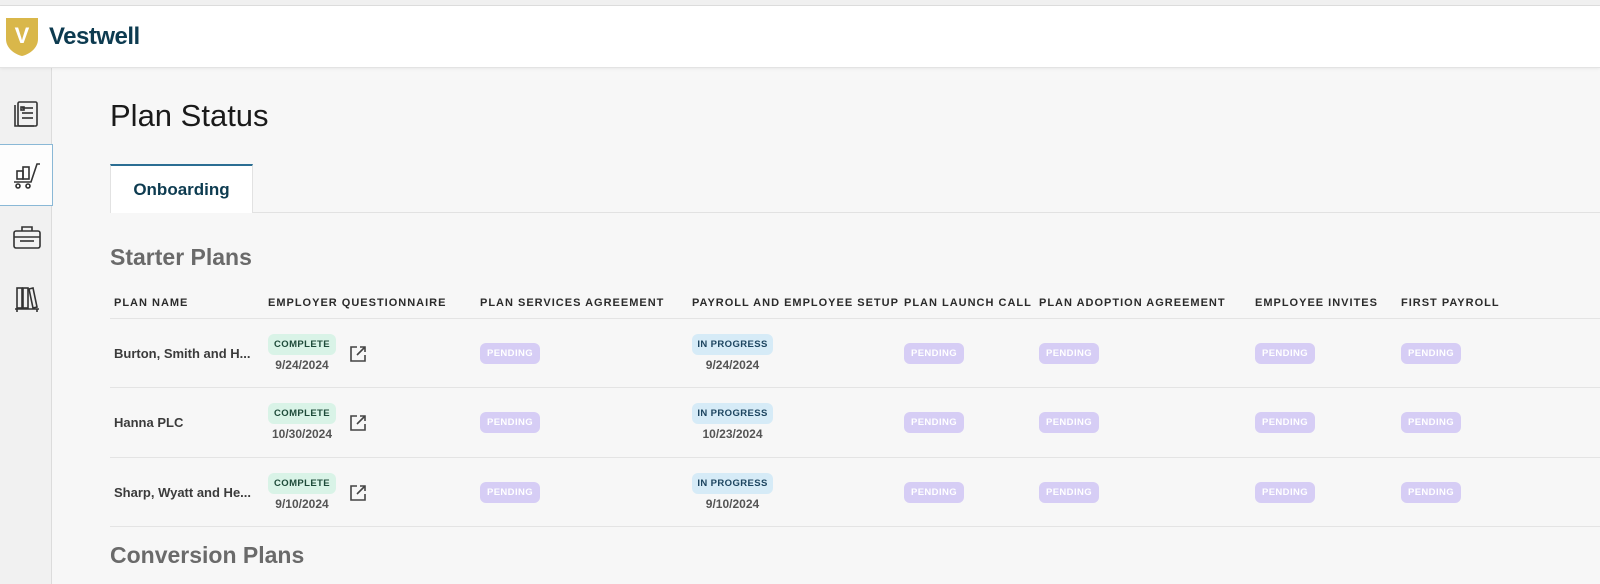  I want to click on sidebar-item-plans, so click(26, 175).